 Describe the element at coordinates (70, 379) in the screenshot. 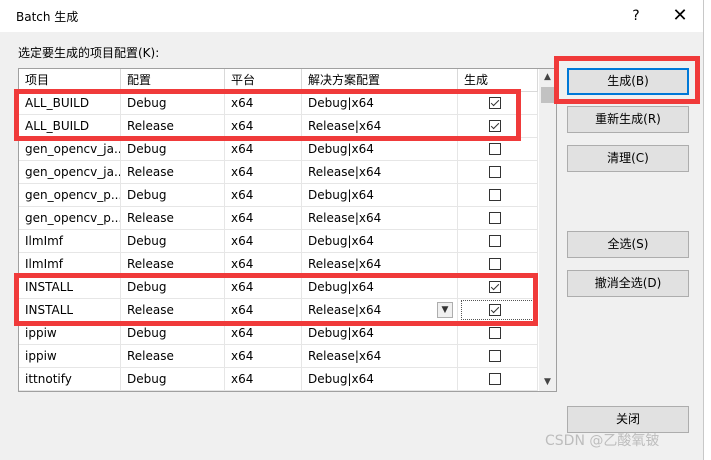

I see `project-cell: ittnotify` at that location.